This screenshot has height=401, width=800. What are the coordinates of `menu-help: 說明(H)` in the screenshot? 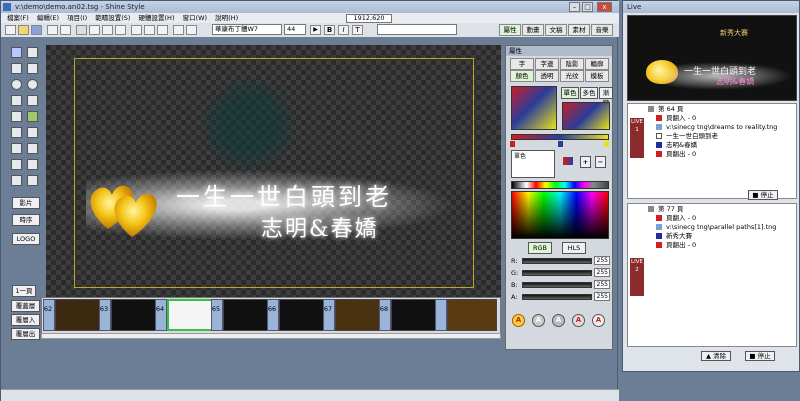 It's located at (226, 18).